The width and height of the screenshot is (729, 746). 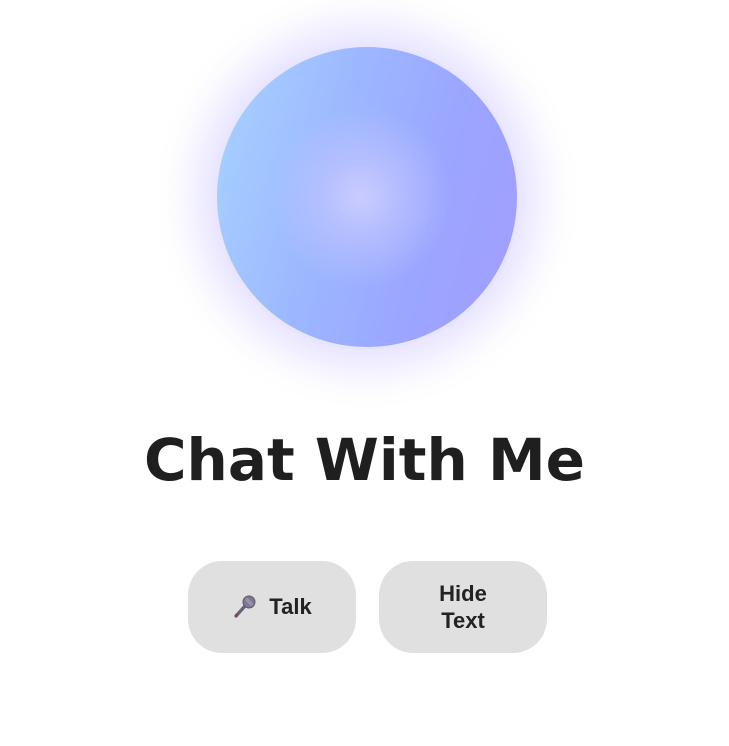 I want to click on microphone-icon, so click(x=245, y=607).